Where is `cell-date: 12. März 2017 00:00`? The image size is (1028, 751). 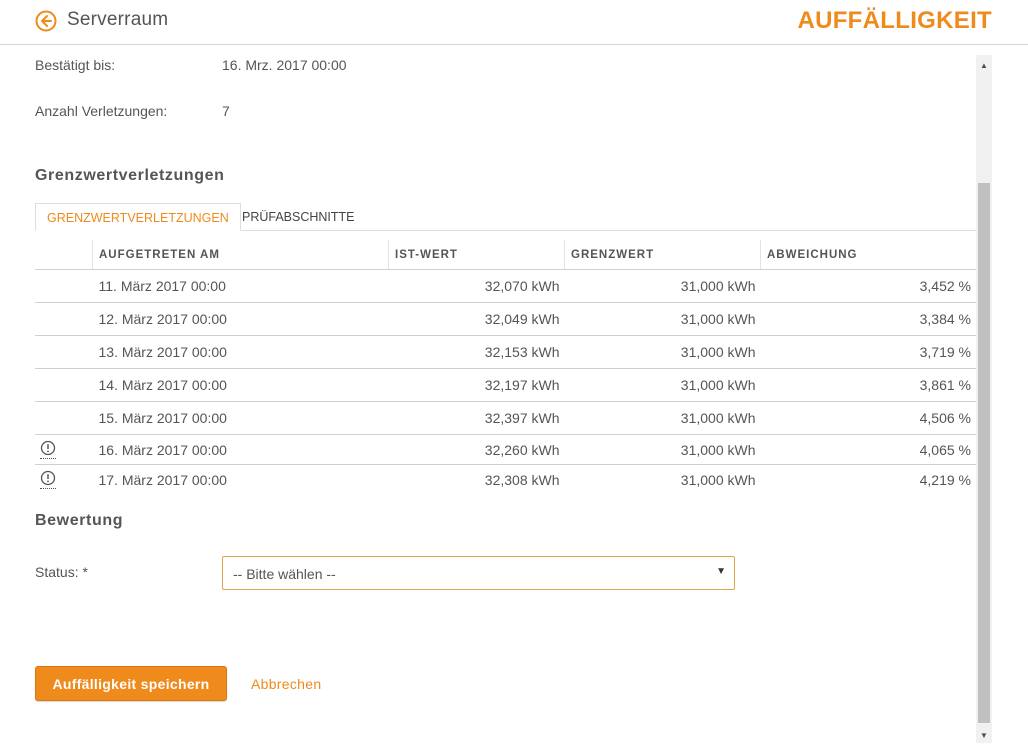
cell-date: 12. März 2017 00:00 is located at coordinates (240, 319).